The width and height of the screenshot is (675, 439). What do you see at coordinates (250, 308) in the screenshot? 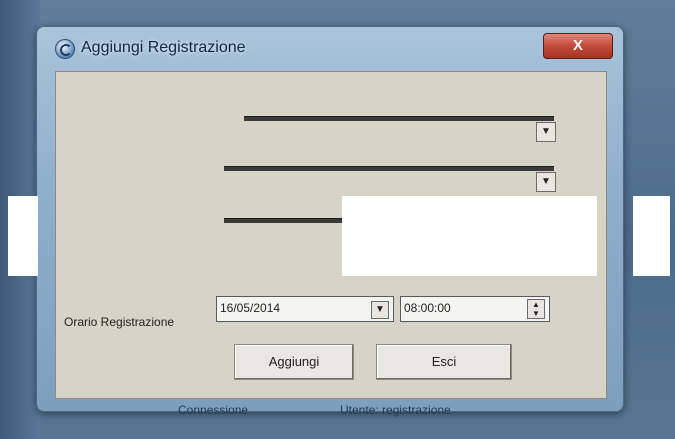
I see `date-value: 16/05/2014` at bounding box center [250, 308].